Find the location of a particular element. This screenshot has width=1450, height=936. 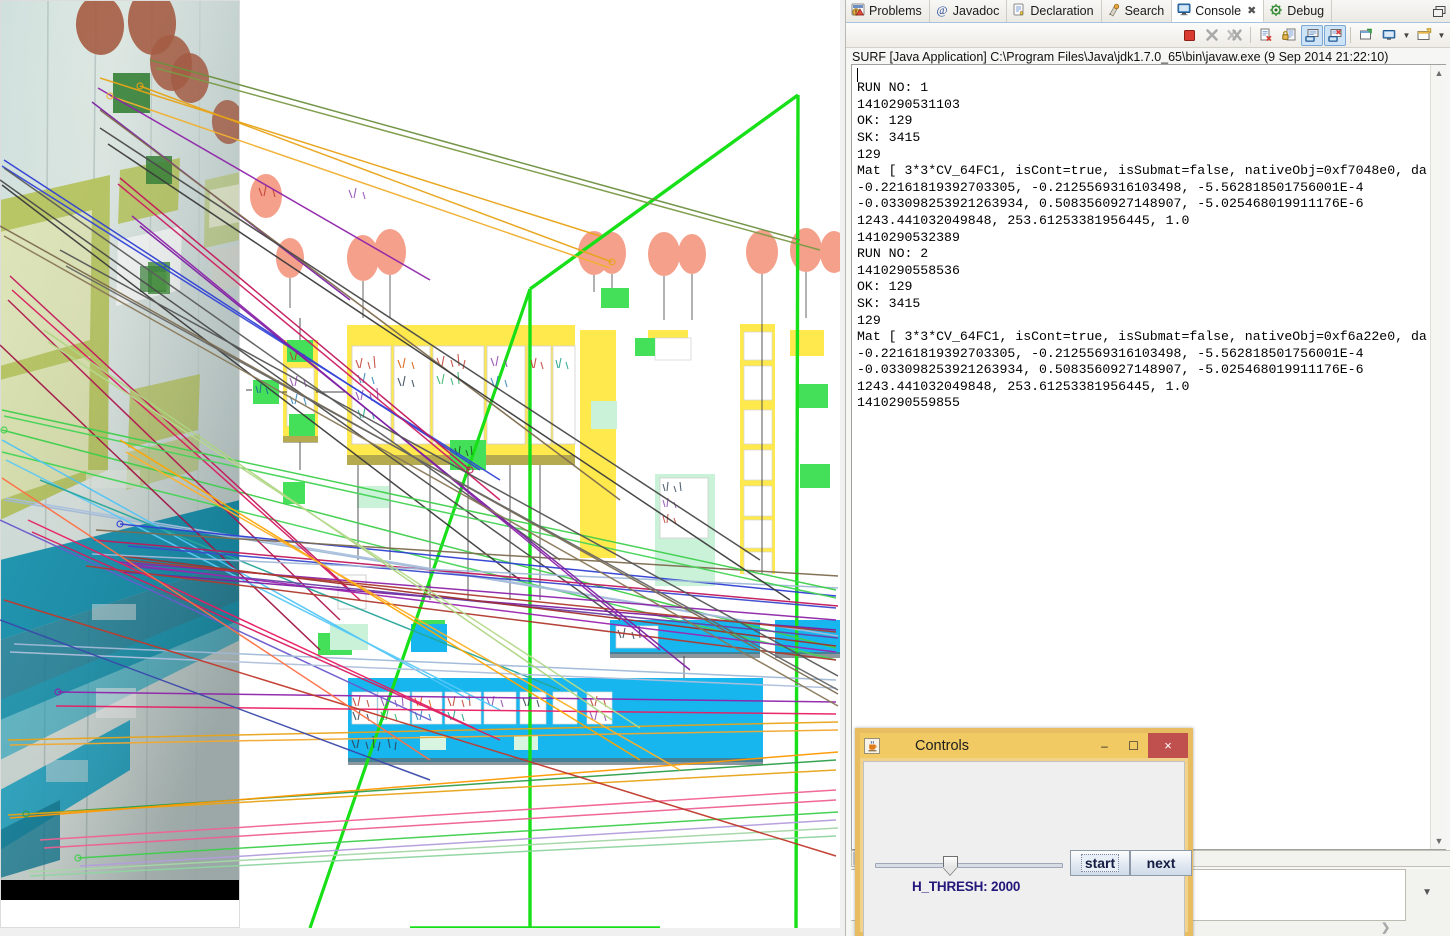

java-coffee-cup-icon is located at coordinates (872, 745).